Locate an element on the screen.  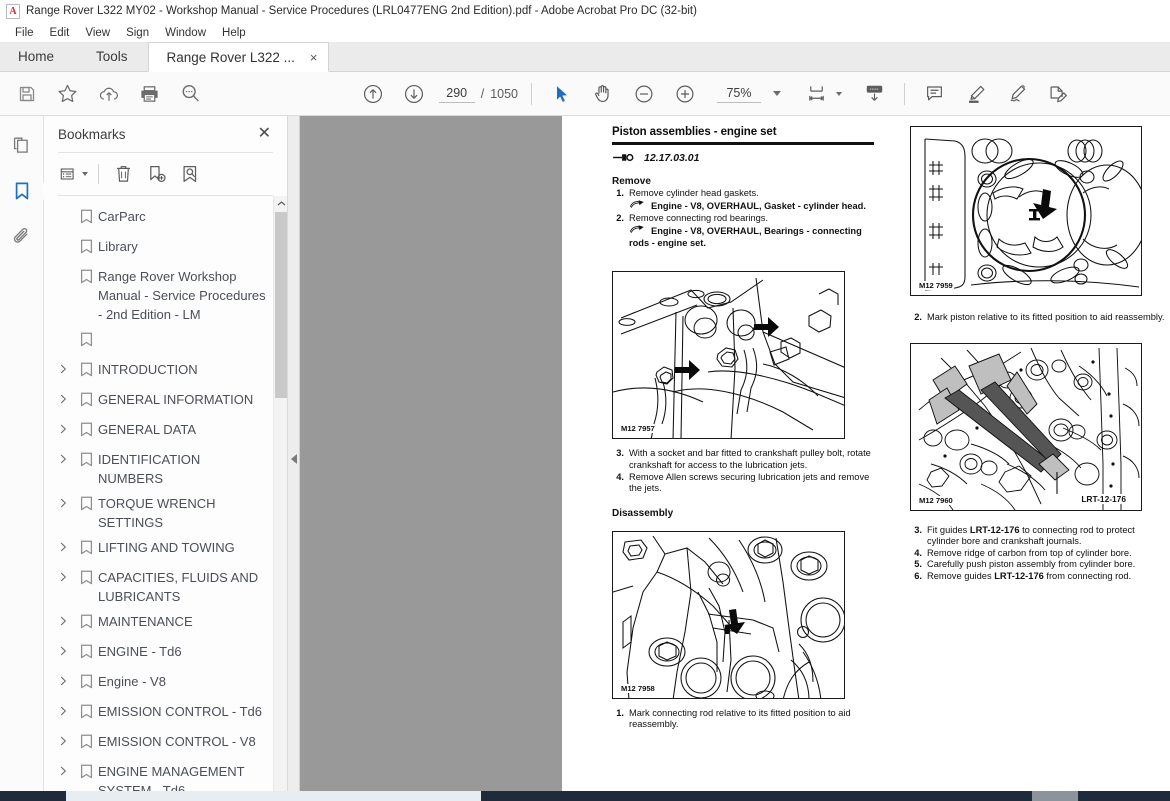
figure-m12-7958: M12 7958 is located at coordinates (728, 614).